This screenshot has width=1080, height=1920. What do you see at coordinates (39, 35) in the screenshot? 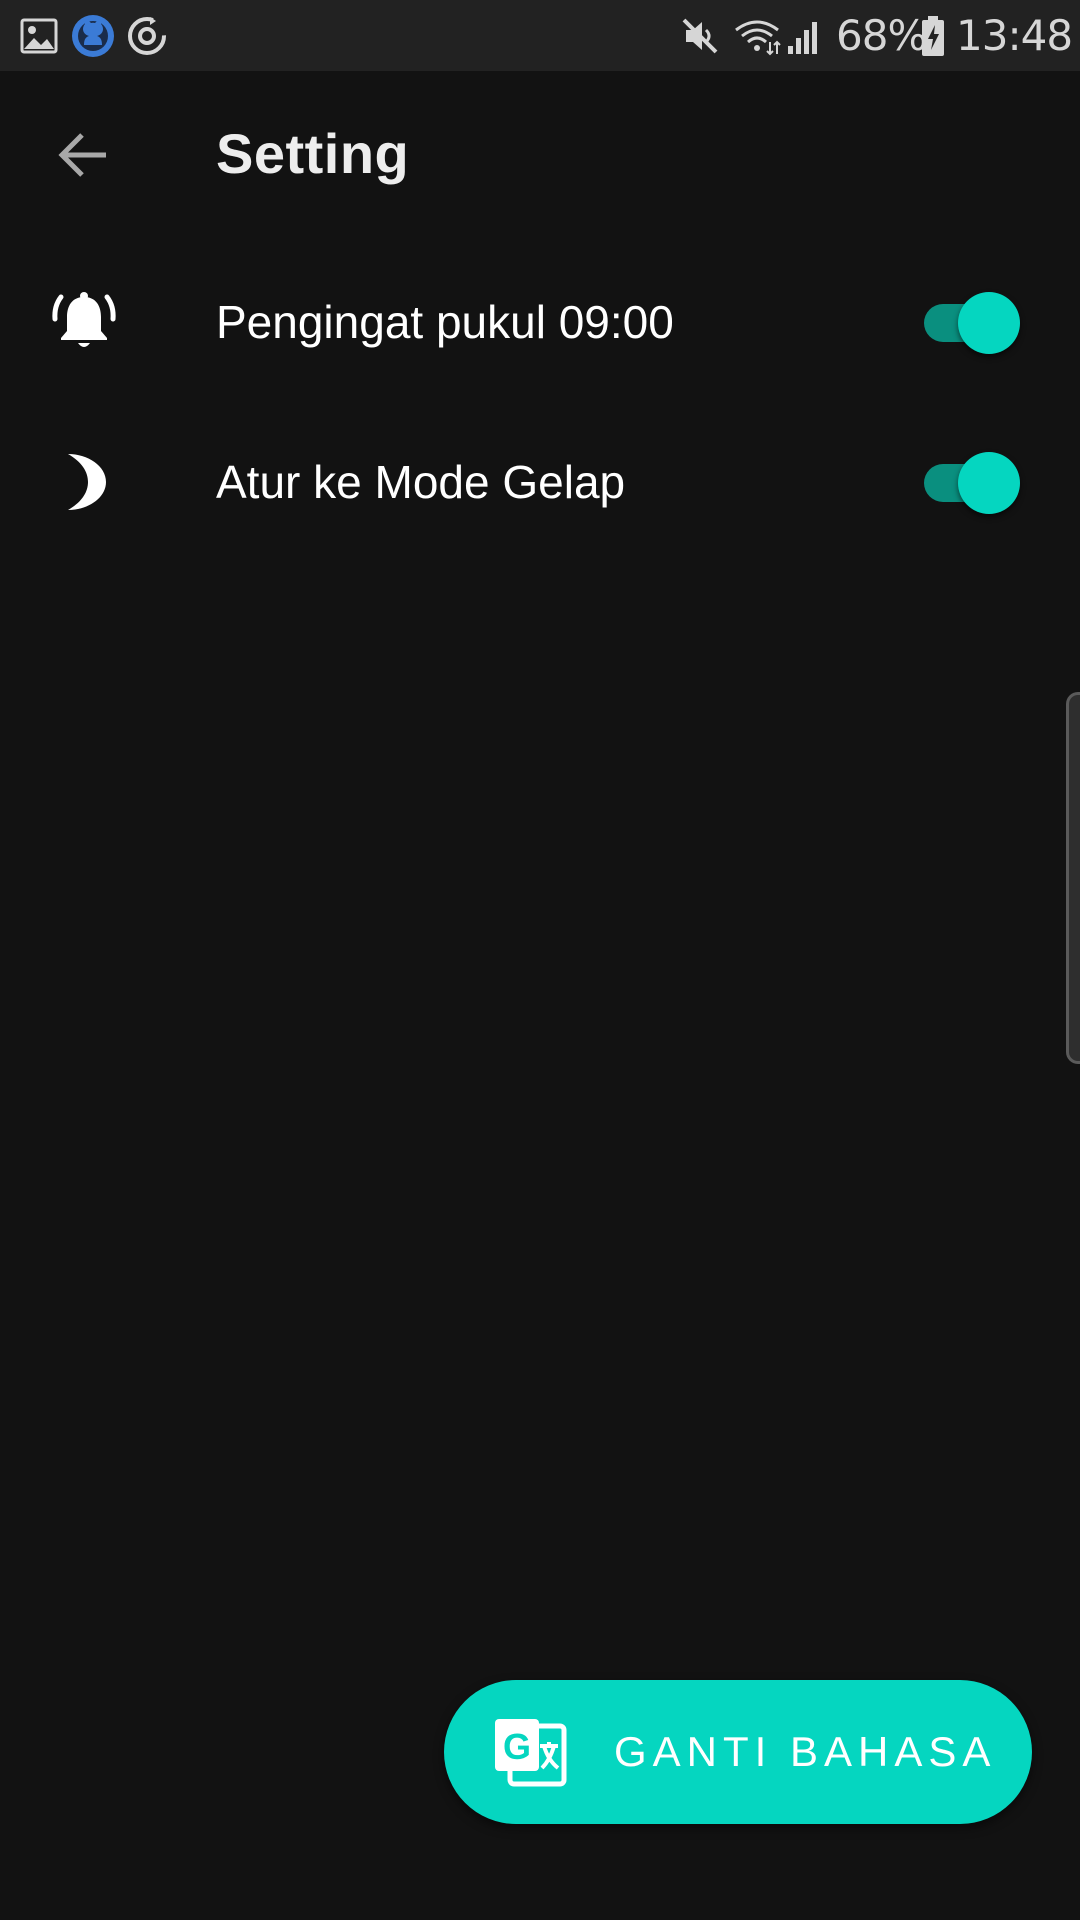
I see `gallery-icon` at bounding box center [39, 35].